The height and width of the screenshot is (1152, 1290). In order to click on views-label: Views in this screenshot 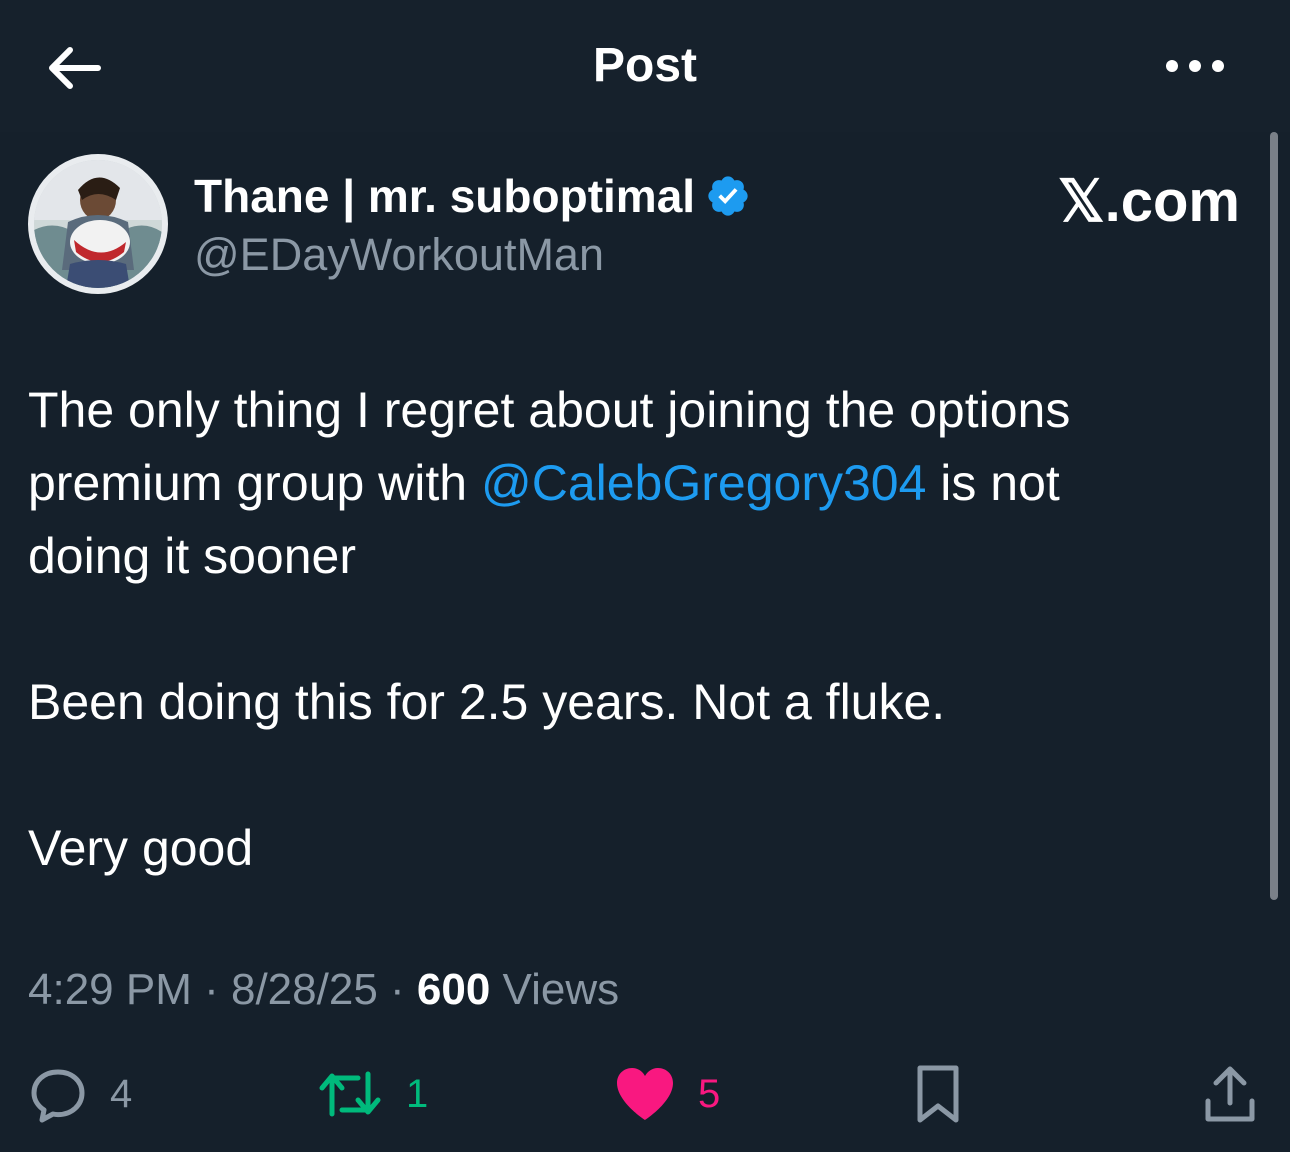, I will do `click(555, 989)`.